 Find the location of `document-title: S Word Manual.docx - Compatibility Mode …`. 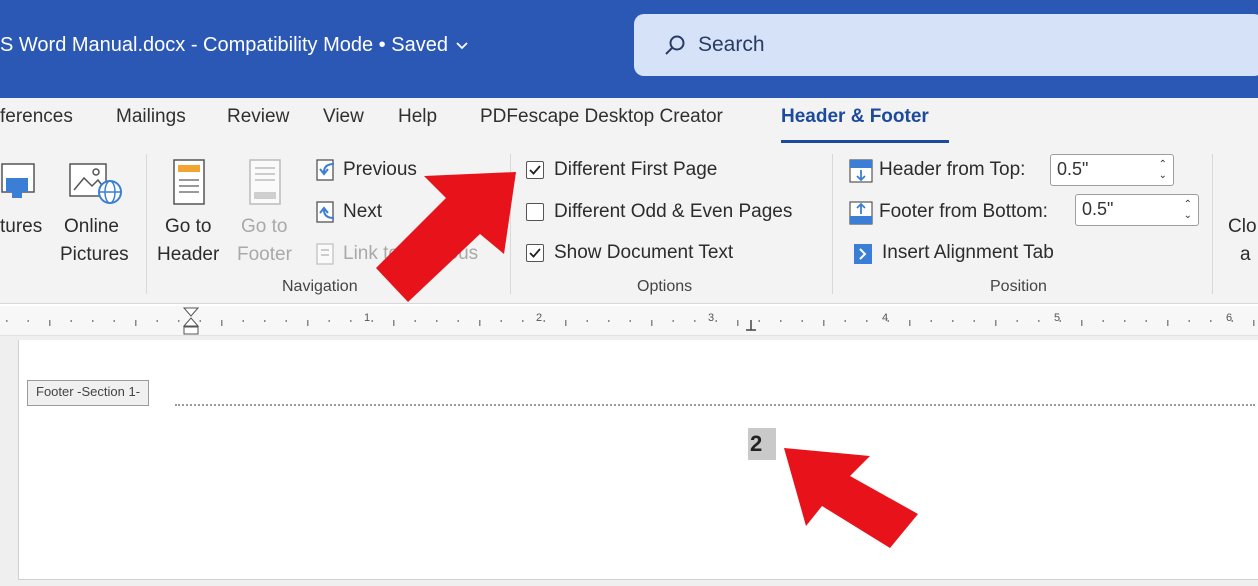

document-title: S Word Manual.docx - Compatibility Mode … is located at coordinates (235, 45).